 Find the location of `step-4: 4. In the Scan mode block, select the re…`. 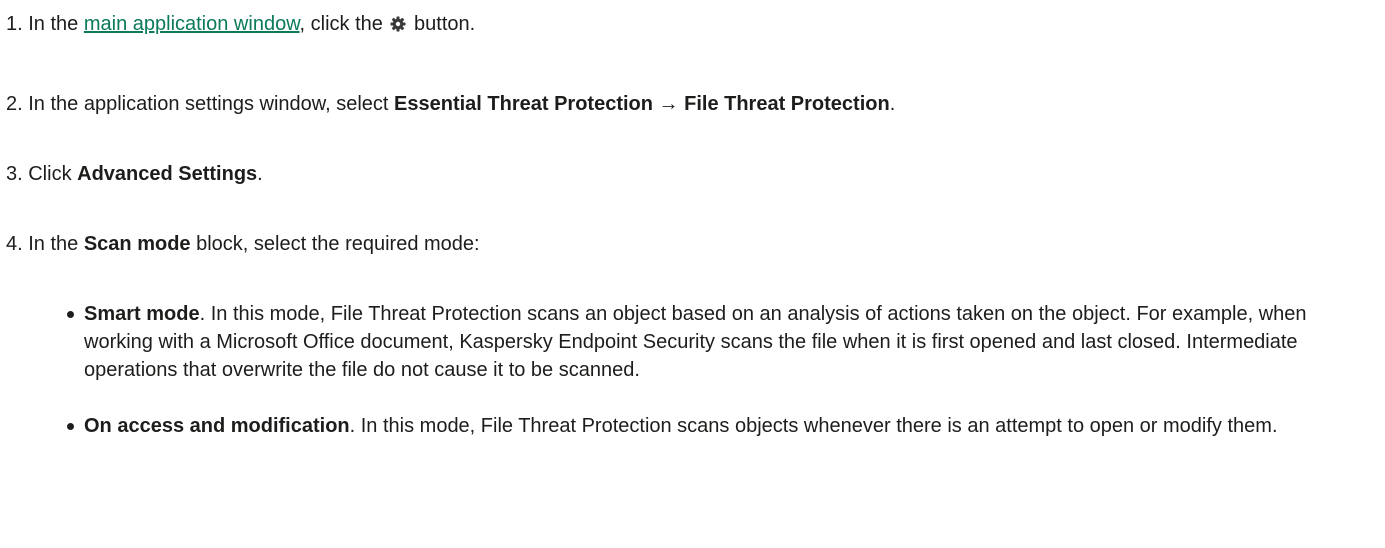

step-4: 4. In the Scan mode block, select the re… is located at coordinates (690, 244).